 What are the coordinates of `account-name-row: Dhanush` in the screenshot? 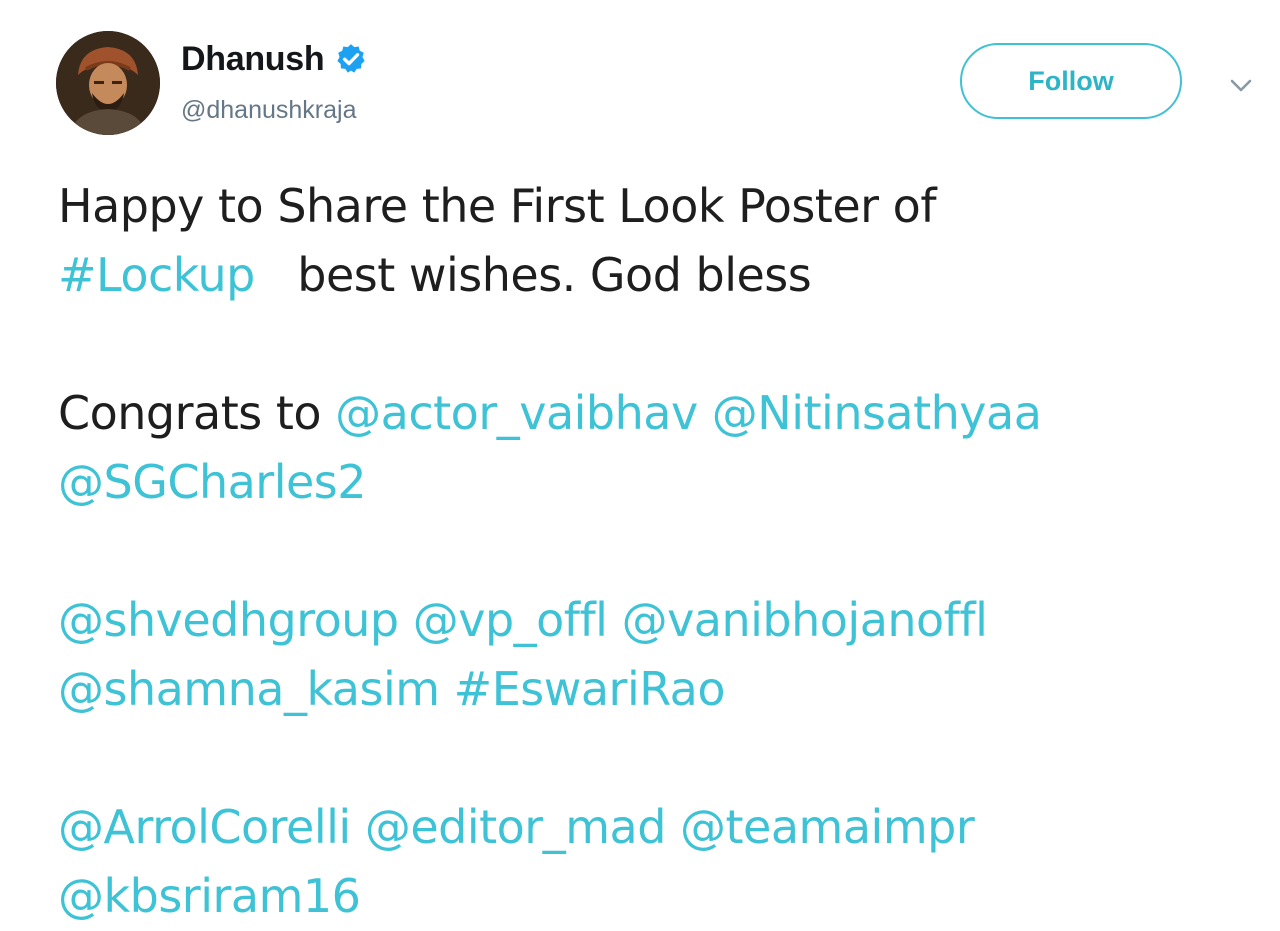 It's located at (274, 59).